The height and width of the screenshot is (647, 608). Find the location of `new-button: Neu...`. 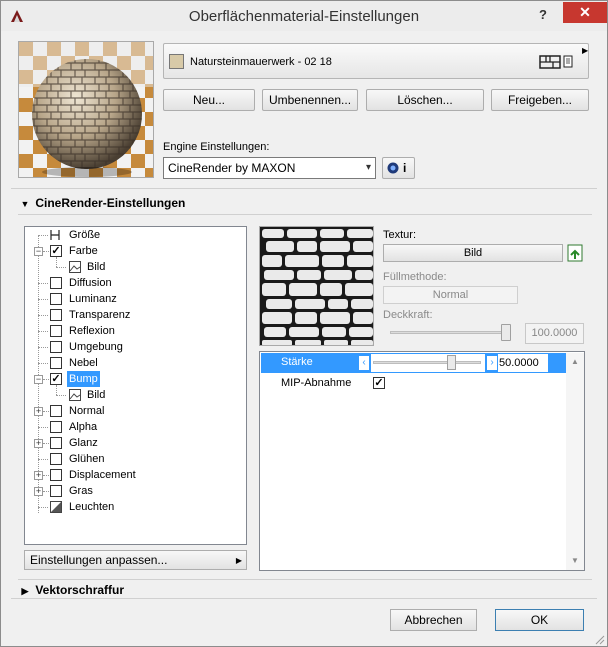

new-button: Neu... is located at coordinates (209, 100).